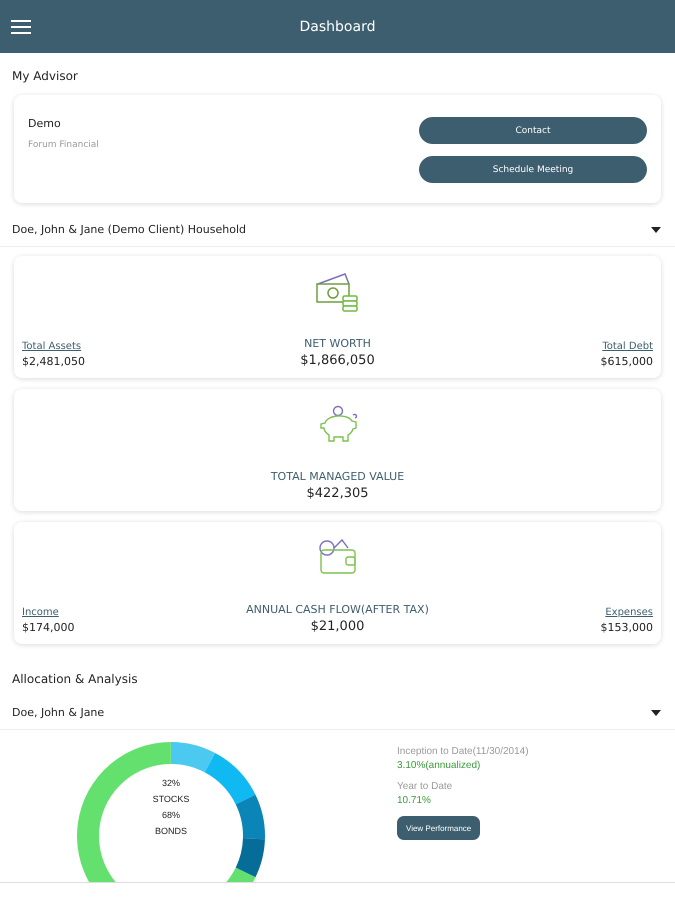 This screenshot has width=675, height=900. What do you see at coordinates (49, 627) in the screenshot?
I see `summary-amount: $174,000` at bounding box center [49, 627].